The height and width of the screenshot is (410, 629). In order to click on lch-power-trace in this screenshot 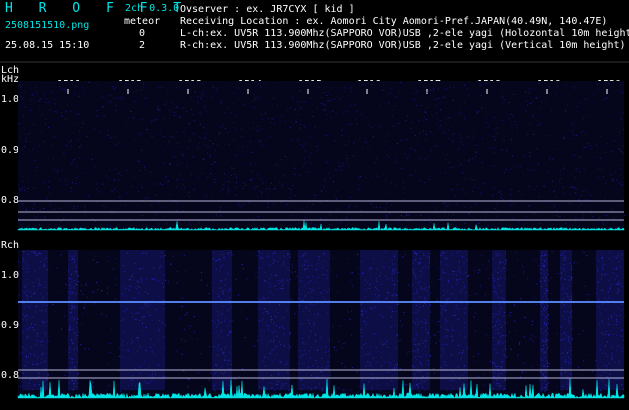, I will do `click(321, 225)`.